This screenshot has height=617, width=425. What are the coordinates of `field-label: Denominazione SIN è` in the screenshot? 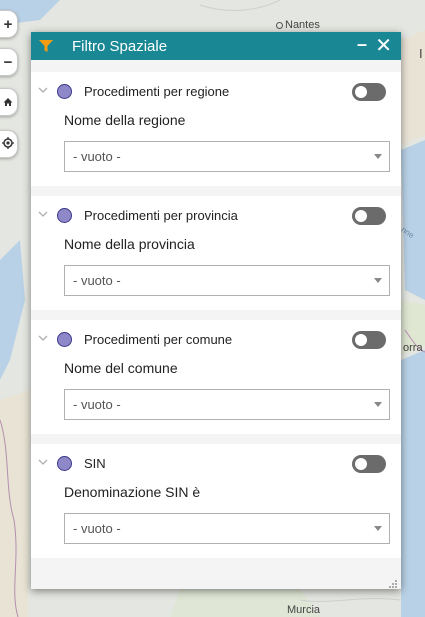 It's located at (132, 492).